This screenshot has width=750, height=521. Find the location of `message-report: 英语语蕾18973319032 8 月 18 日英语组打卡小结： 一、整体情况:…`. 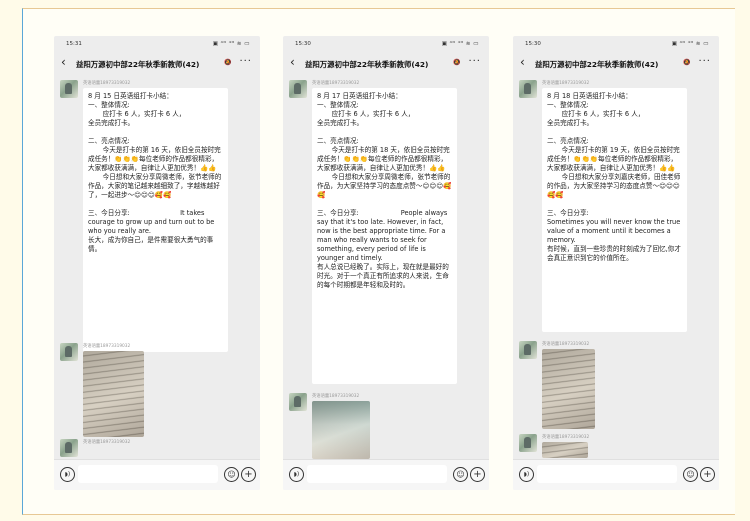

message-report: 英语语蕾18973319032 8 月 18 日英语组打卡小结： 一、整体情况:… is located at coordinates (617, 206).